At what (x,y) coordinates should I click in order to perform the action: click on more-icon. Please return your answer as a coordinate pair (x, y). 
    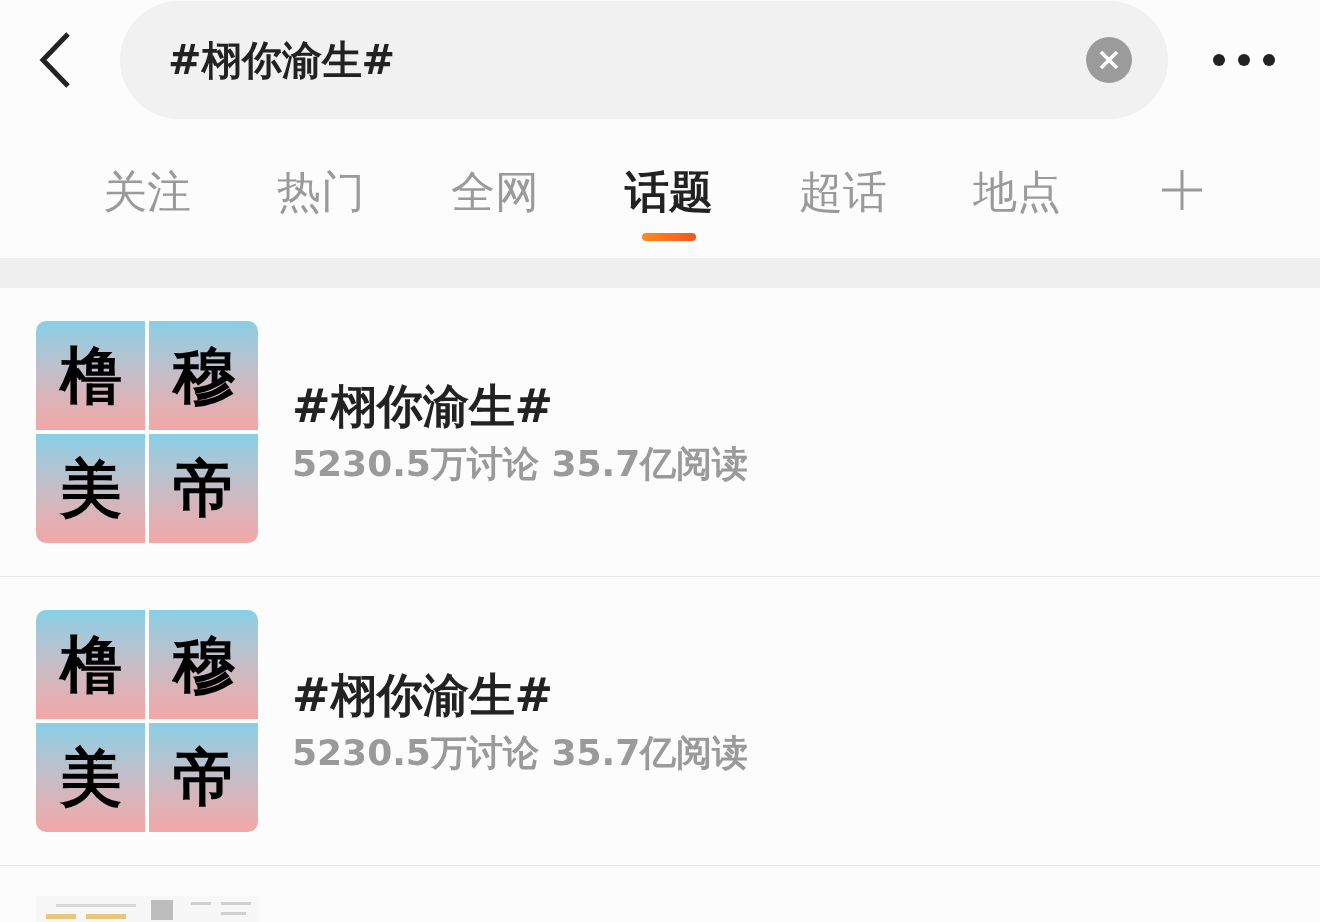
    Looking at the image, I should click on (1244, 60).